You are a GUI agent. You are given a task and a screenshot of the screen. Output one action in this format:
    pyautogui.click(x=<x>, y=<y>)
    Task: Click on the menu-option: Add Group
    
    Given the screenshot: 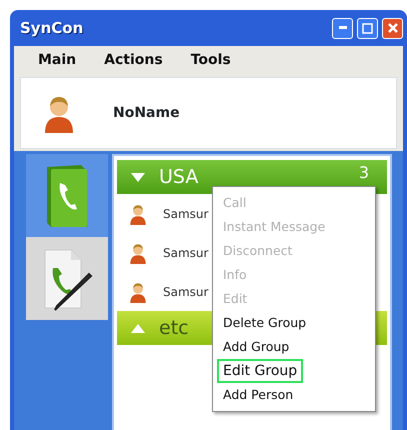 What is the action you would take?
    pyautogui.click(x=256, y=347)
    